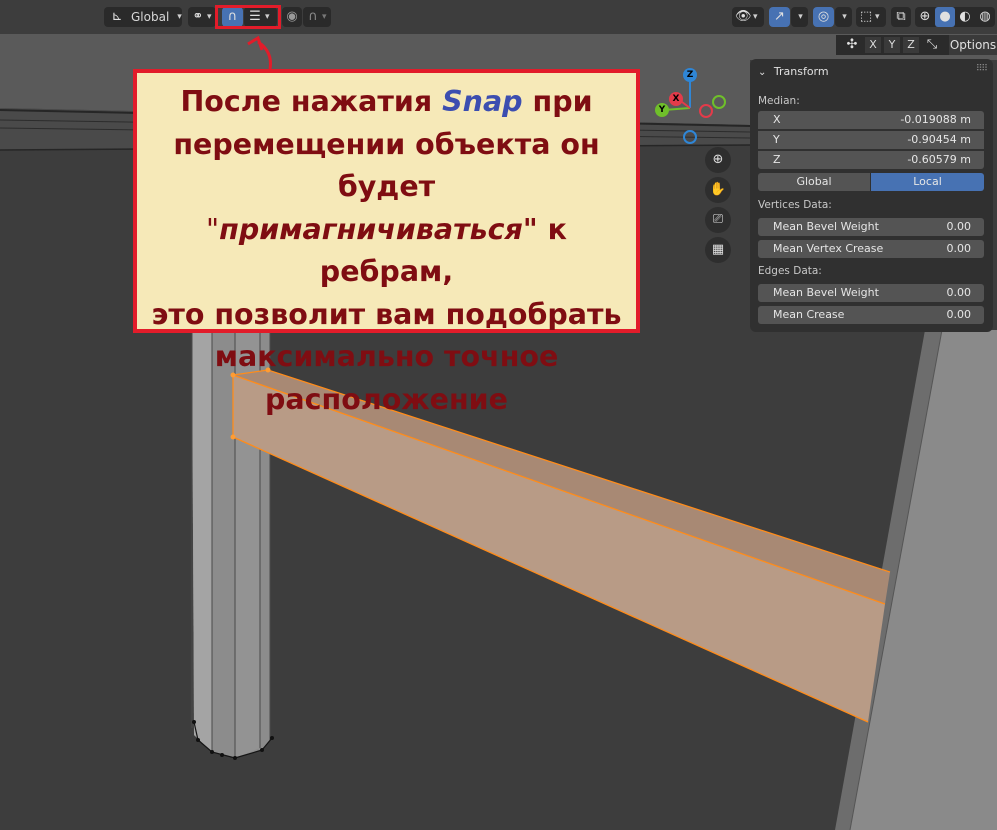  I want to click on callout-line-5: максимально точное, so click(386, 356).